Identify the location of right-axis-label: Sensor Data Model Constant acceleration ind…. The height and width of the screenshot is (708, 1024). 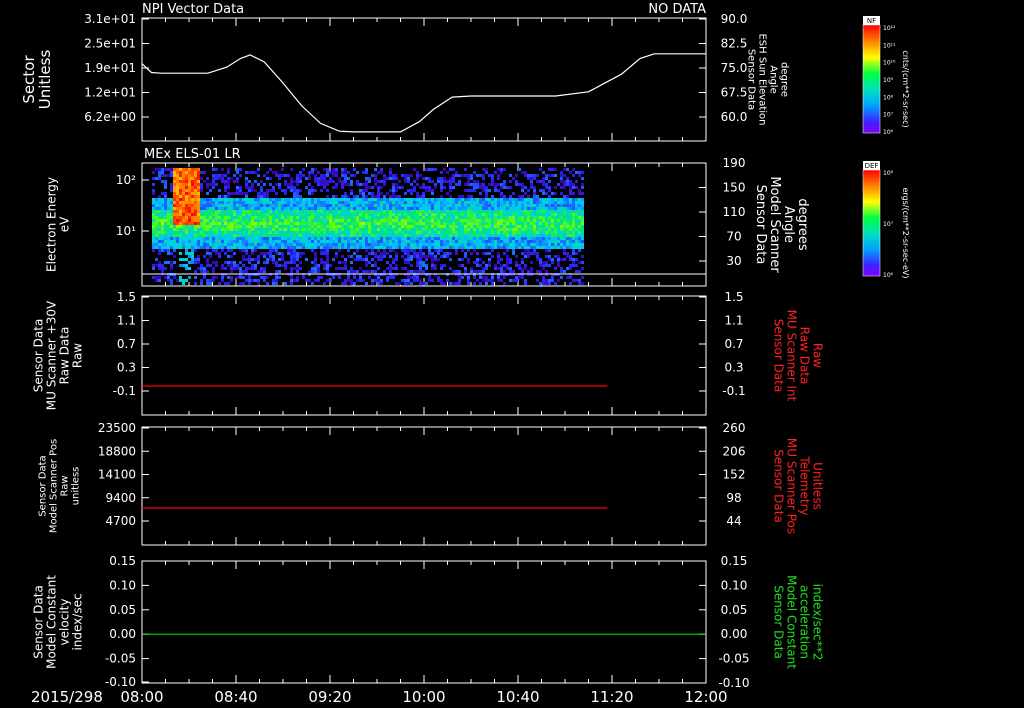
(798, 622).